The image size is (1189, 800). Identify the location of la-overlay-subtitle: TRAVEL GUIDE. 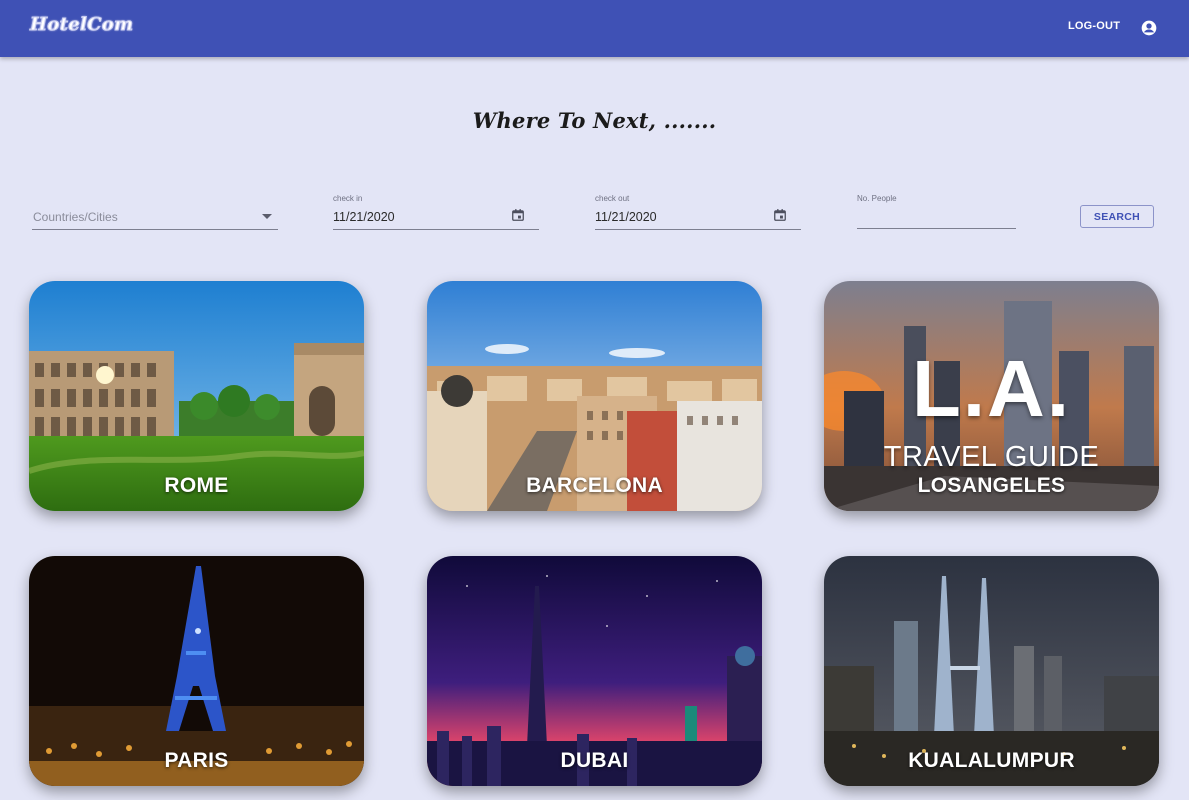
(991, 457).